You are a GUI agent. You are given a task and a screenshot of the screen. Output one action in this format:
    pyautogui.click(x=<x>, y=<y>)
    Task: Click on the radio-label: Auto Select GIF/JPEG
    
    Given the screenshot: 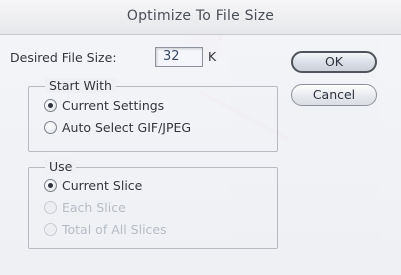 What is the action you would take?
    pyautogui.click(x=127, y=127)
    